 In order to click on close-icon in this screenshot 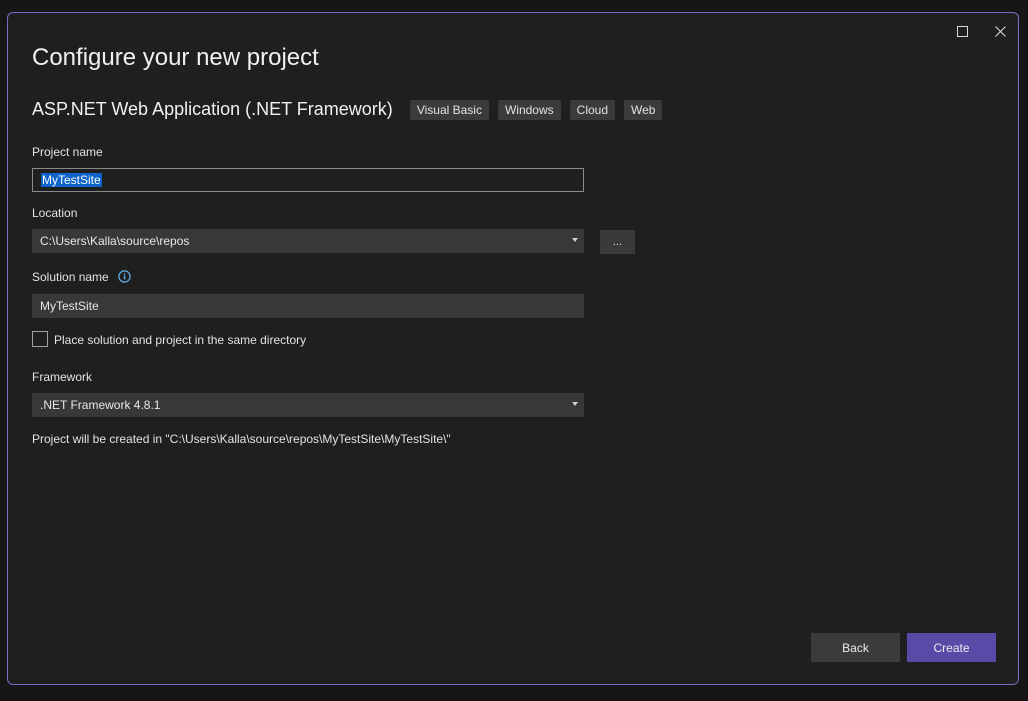, I will do `click(1000, 31)`.